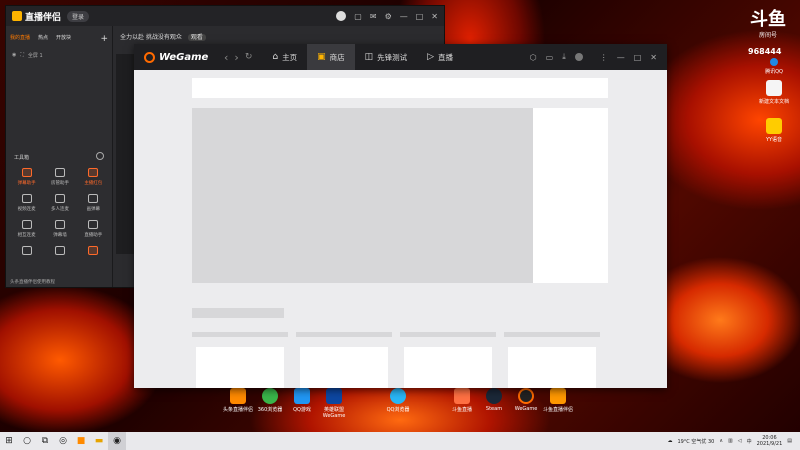  Describe the element at coordinates (184, 57) in the screenshot. I see `wegame-logo: WeGame` at that location.